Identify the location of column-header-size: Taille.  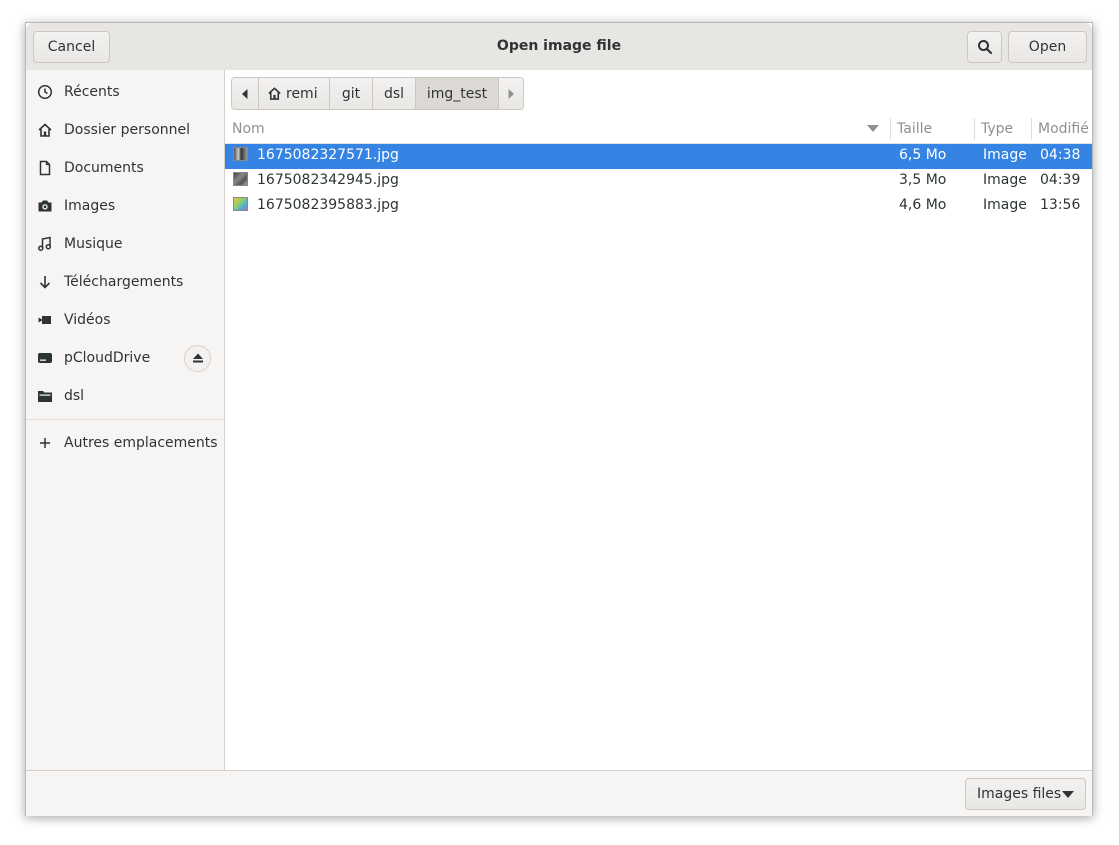
(914, 129).